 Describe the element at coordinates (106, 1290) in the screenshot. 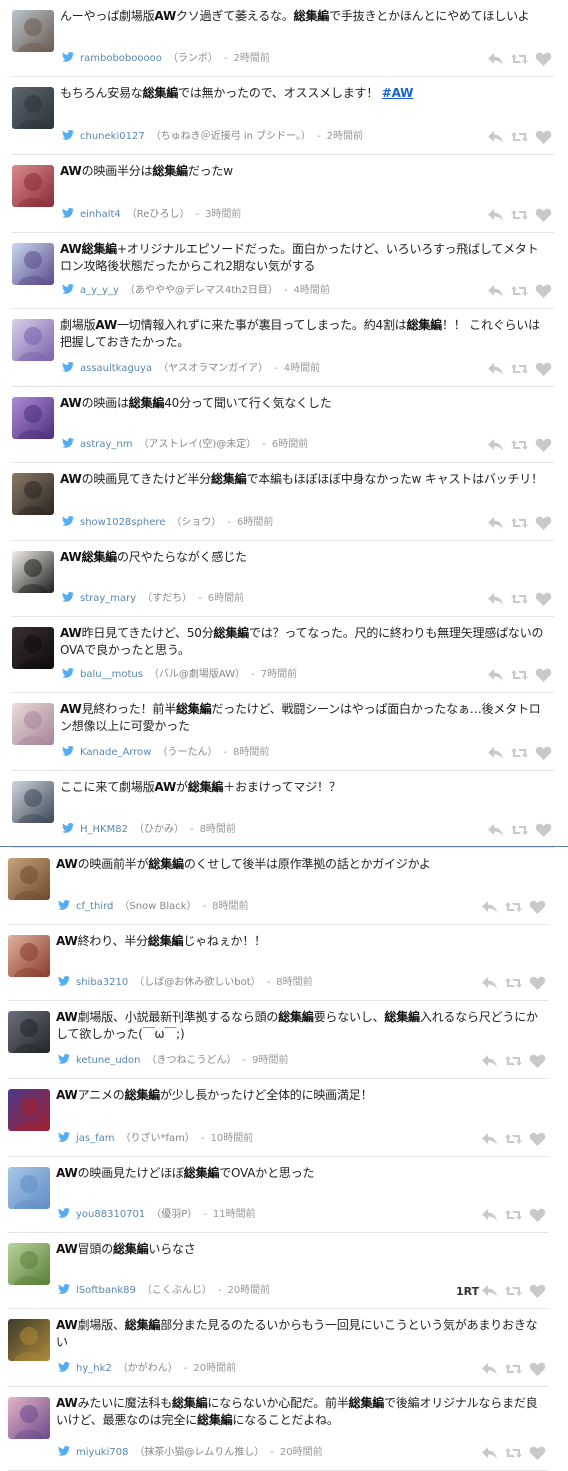

I see `user-handle: lSoftbank89` at that location.